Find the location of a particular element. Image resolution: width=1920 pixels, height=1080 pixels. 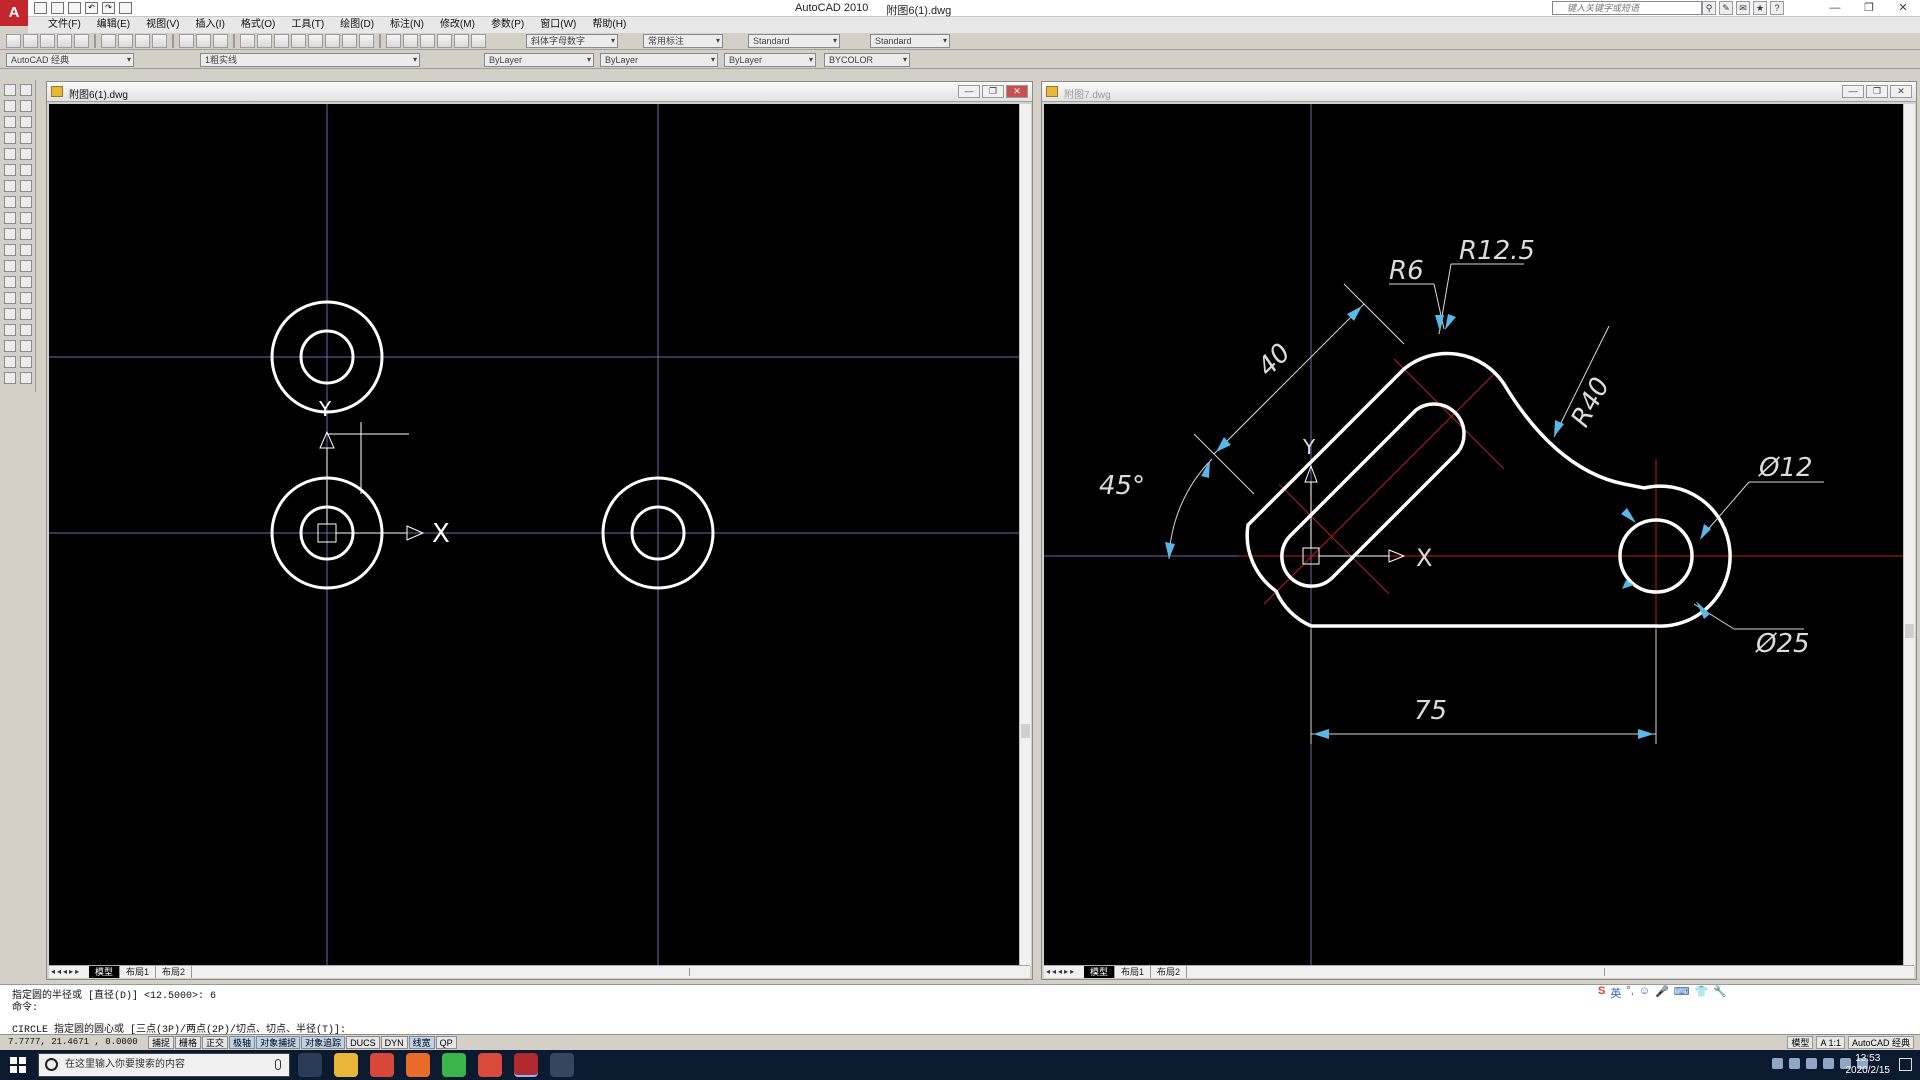

microphone-icon is located at coordinates (278, 1064).